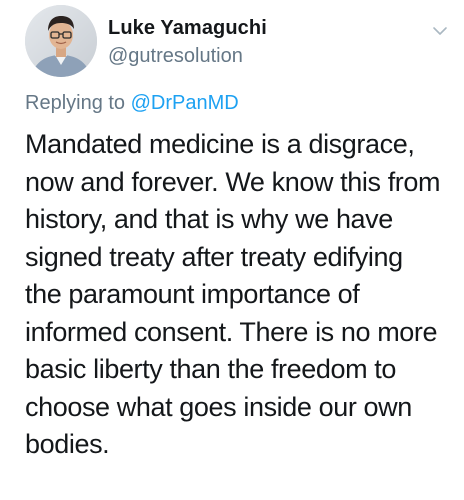 This screenshot has width=464, height=500. I want to click on profile-photo-icon, so click(61, 41).